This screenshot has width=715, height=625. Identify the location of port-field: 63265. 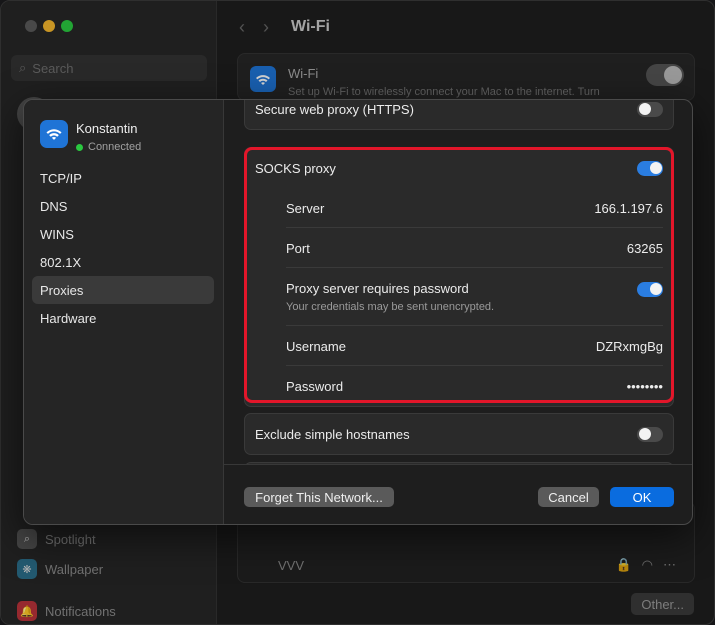
(645, 248).